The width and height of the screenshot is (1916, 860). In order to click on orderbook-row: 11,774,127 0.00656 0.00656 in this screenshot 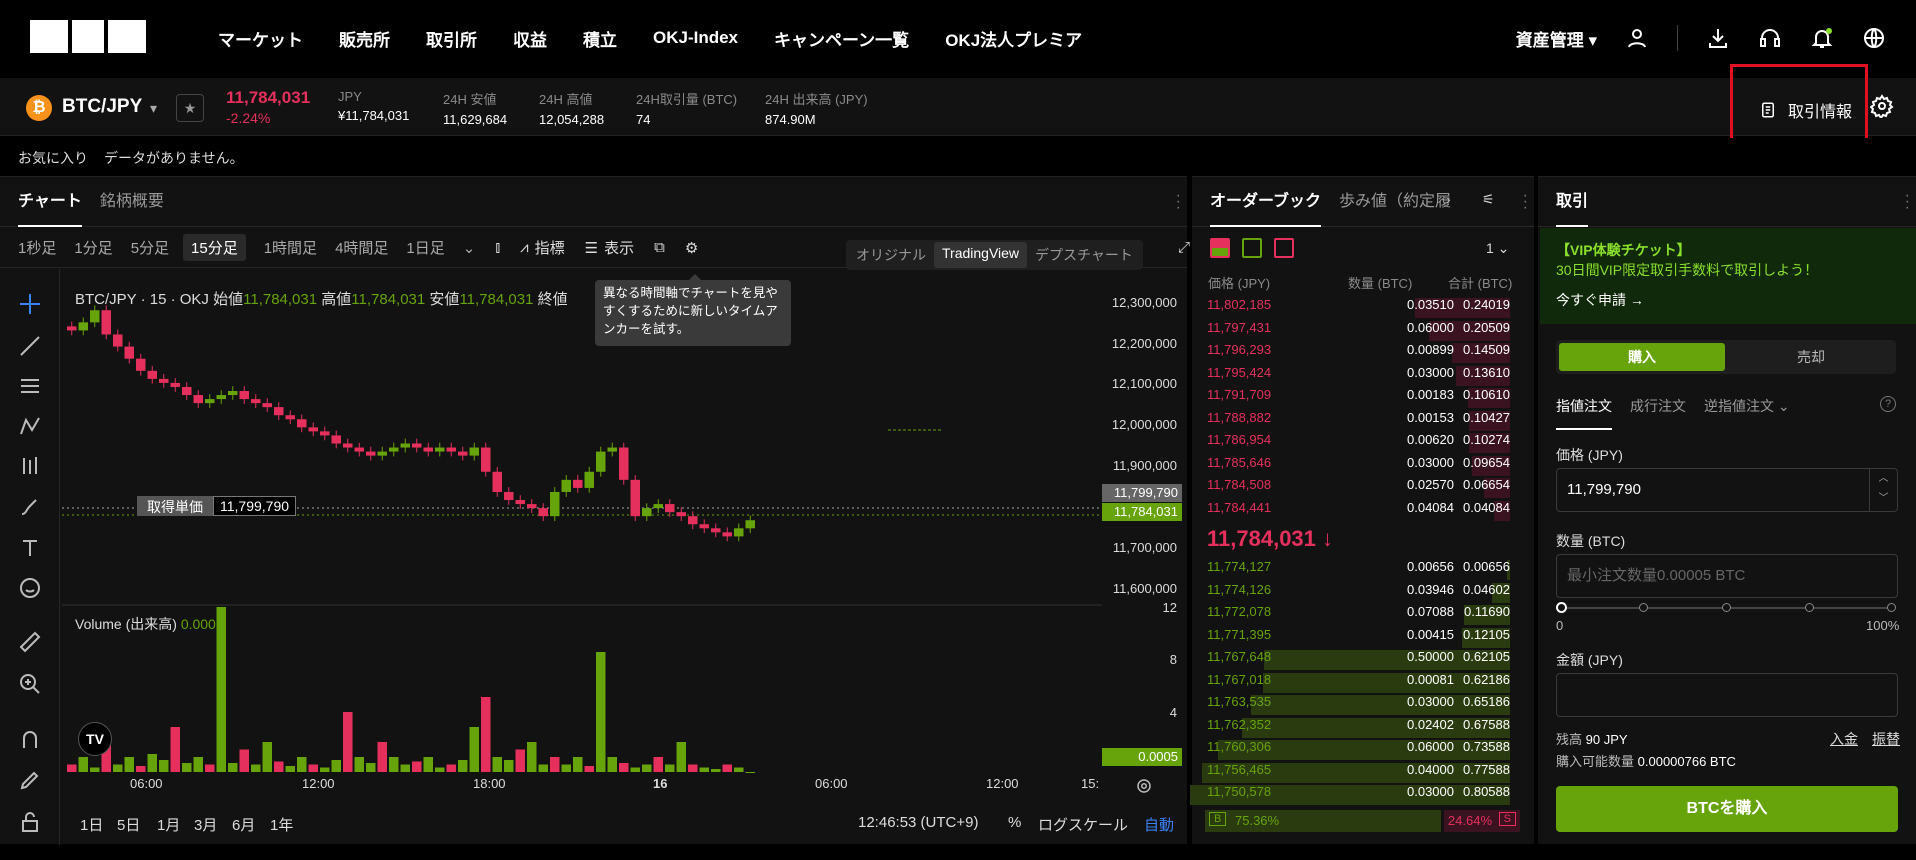, I will do `click(1357, 570)`.